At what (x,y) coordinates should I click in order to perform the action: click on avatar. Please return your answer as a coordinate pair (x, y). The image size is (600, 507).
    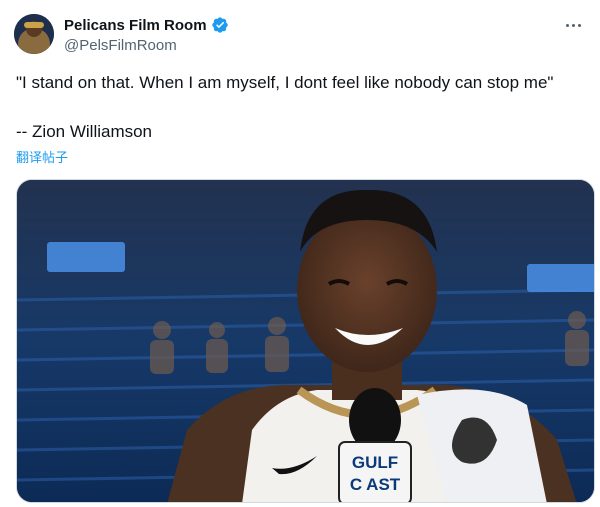
    Looking at the image, I should click on (34, 34).